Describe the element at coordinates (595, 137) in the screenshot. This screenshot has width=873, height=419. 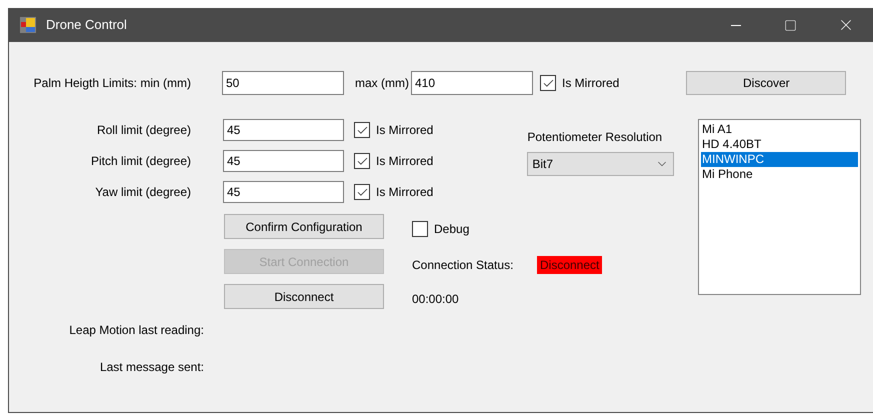
I see `potentiometer-label: Potentiometer Resolution` at that location.